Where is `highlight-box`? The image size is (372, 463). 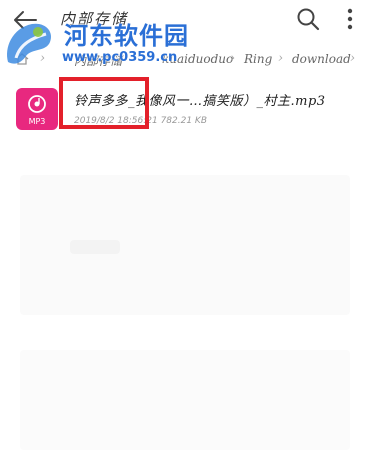
highlight-box is located at coordinates (104, 103).